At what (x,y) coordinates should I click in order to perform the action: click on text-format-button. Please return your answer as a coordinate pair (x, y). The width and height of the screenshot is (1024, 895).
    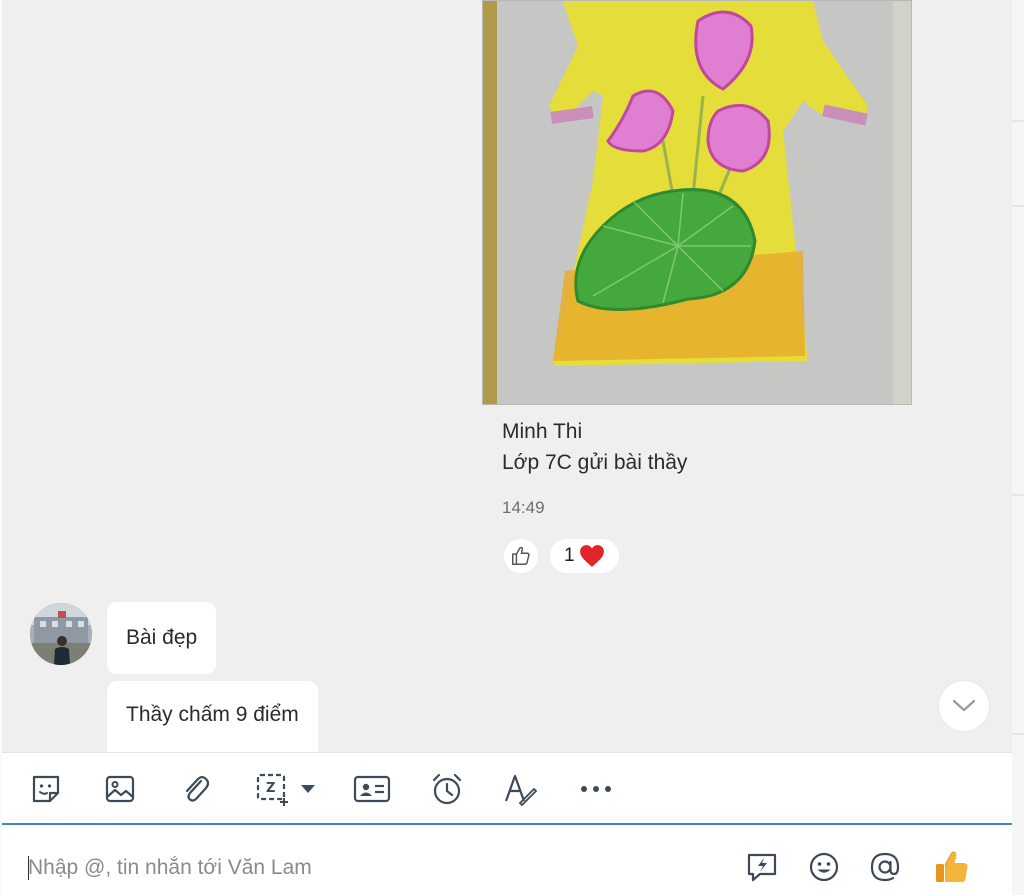
    Looking at the image, I should click on (520, 789).